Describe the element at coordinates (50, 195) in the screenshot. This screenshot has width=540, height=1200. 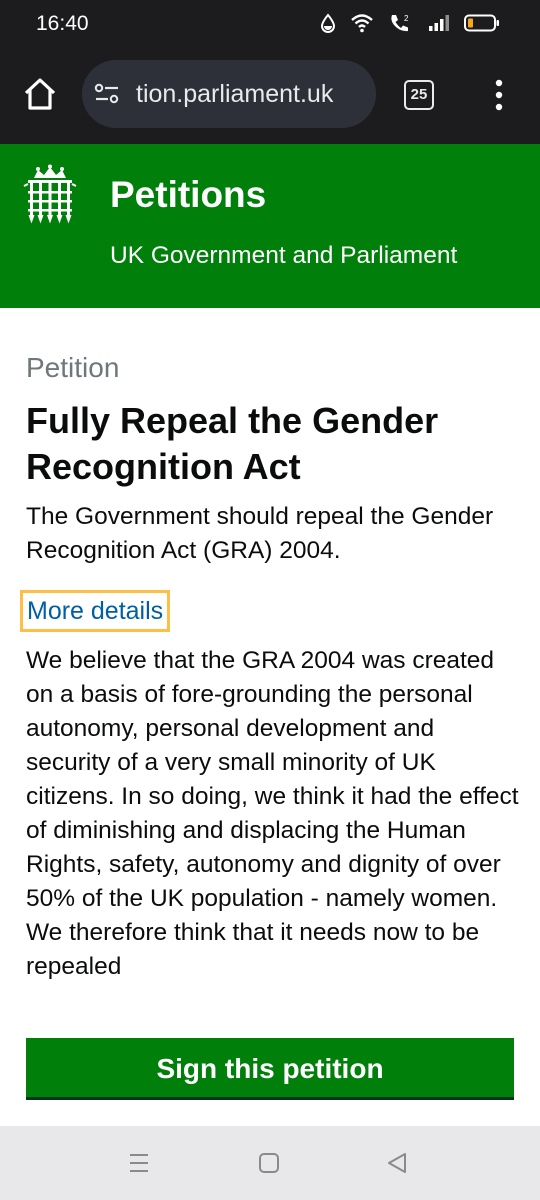
I see `portcullis-icon` at that location.